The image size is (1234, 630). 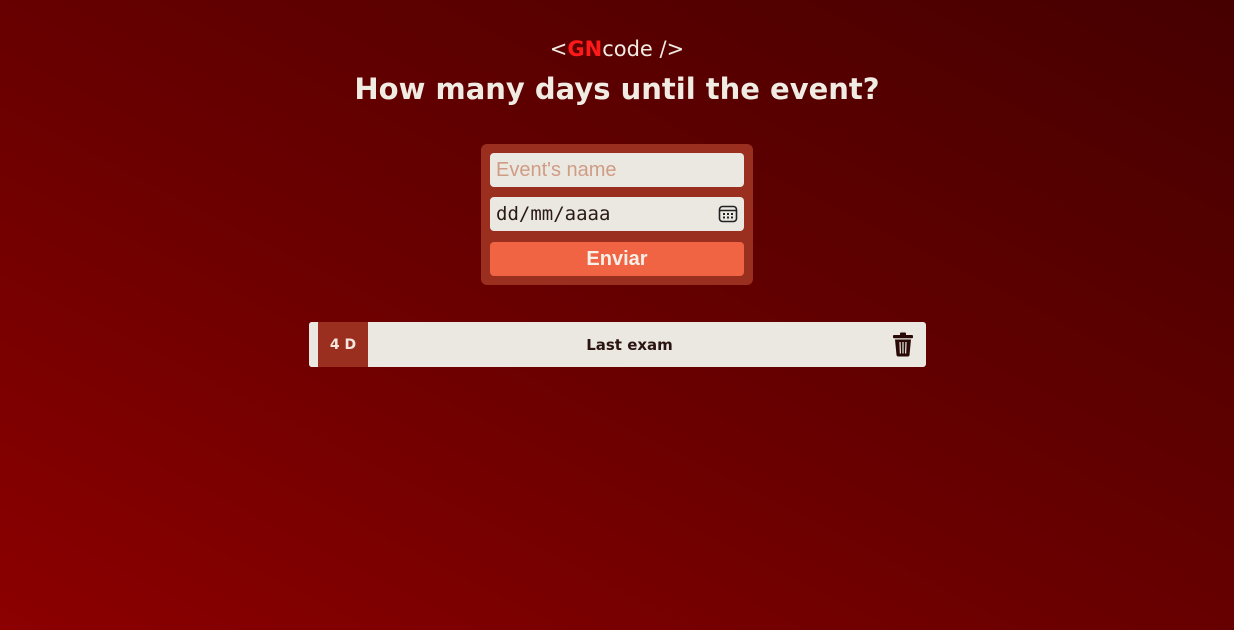 I want to click on logo: <GNcode />, so click(x=617, y=49).